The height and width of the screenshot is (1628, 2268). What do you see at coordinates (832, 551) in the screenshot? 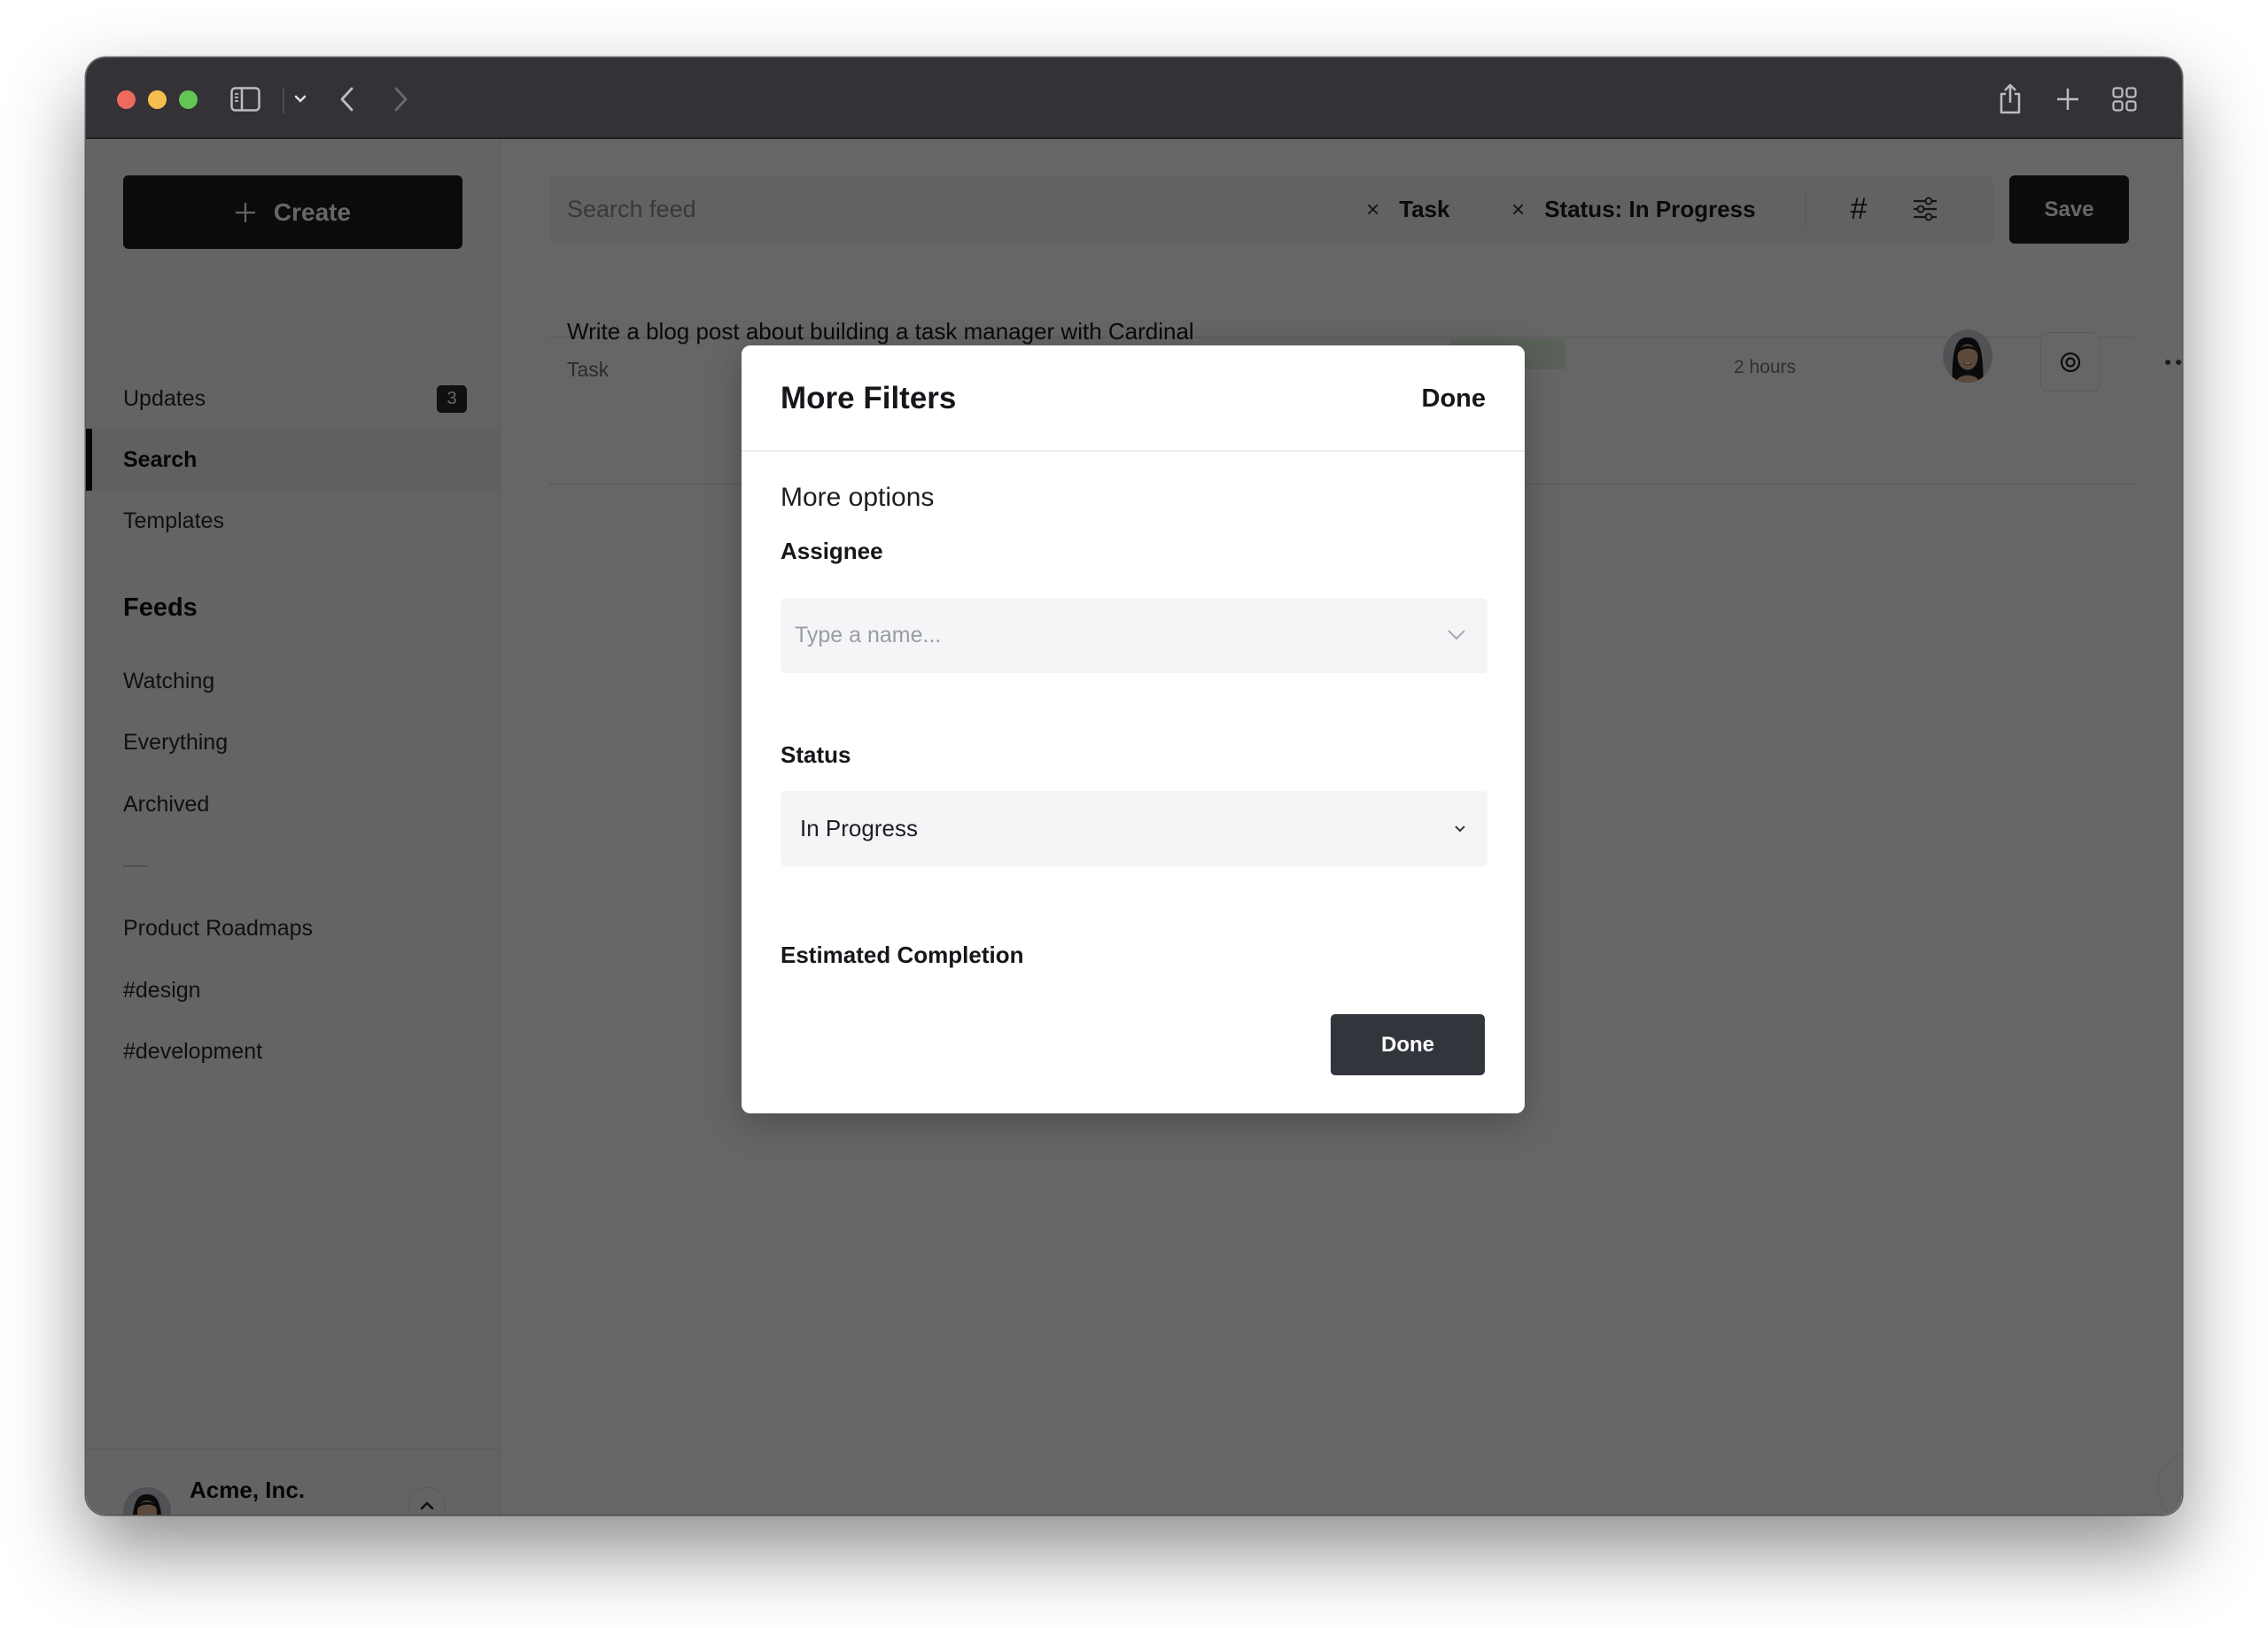
I see `assignee-label: Assignee` at bounding box center [832, 551].